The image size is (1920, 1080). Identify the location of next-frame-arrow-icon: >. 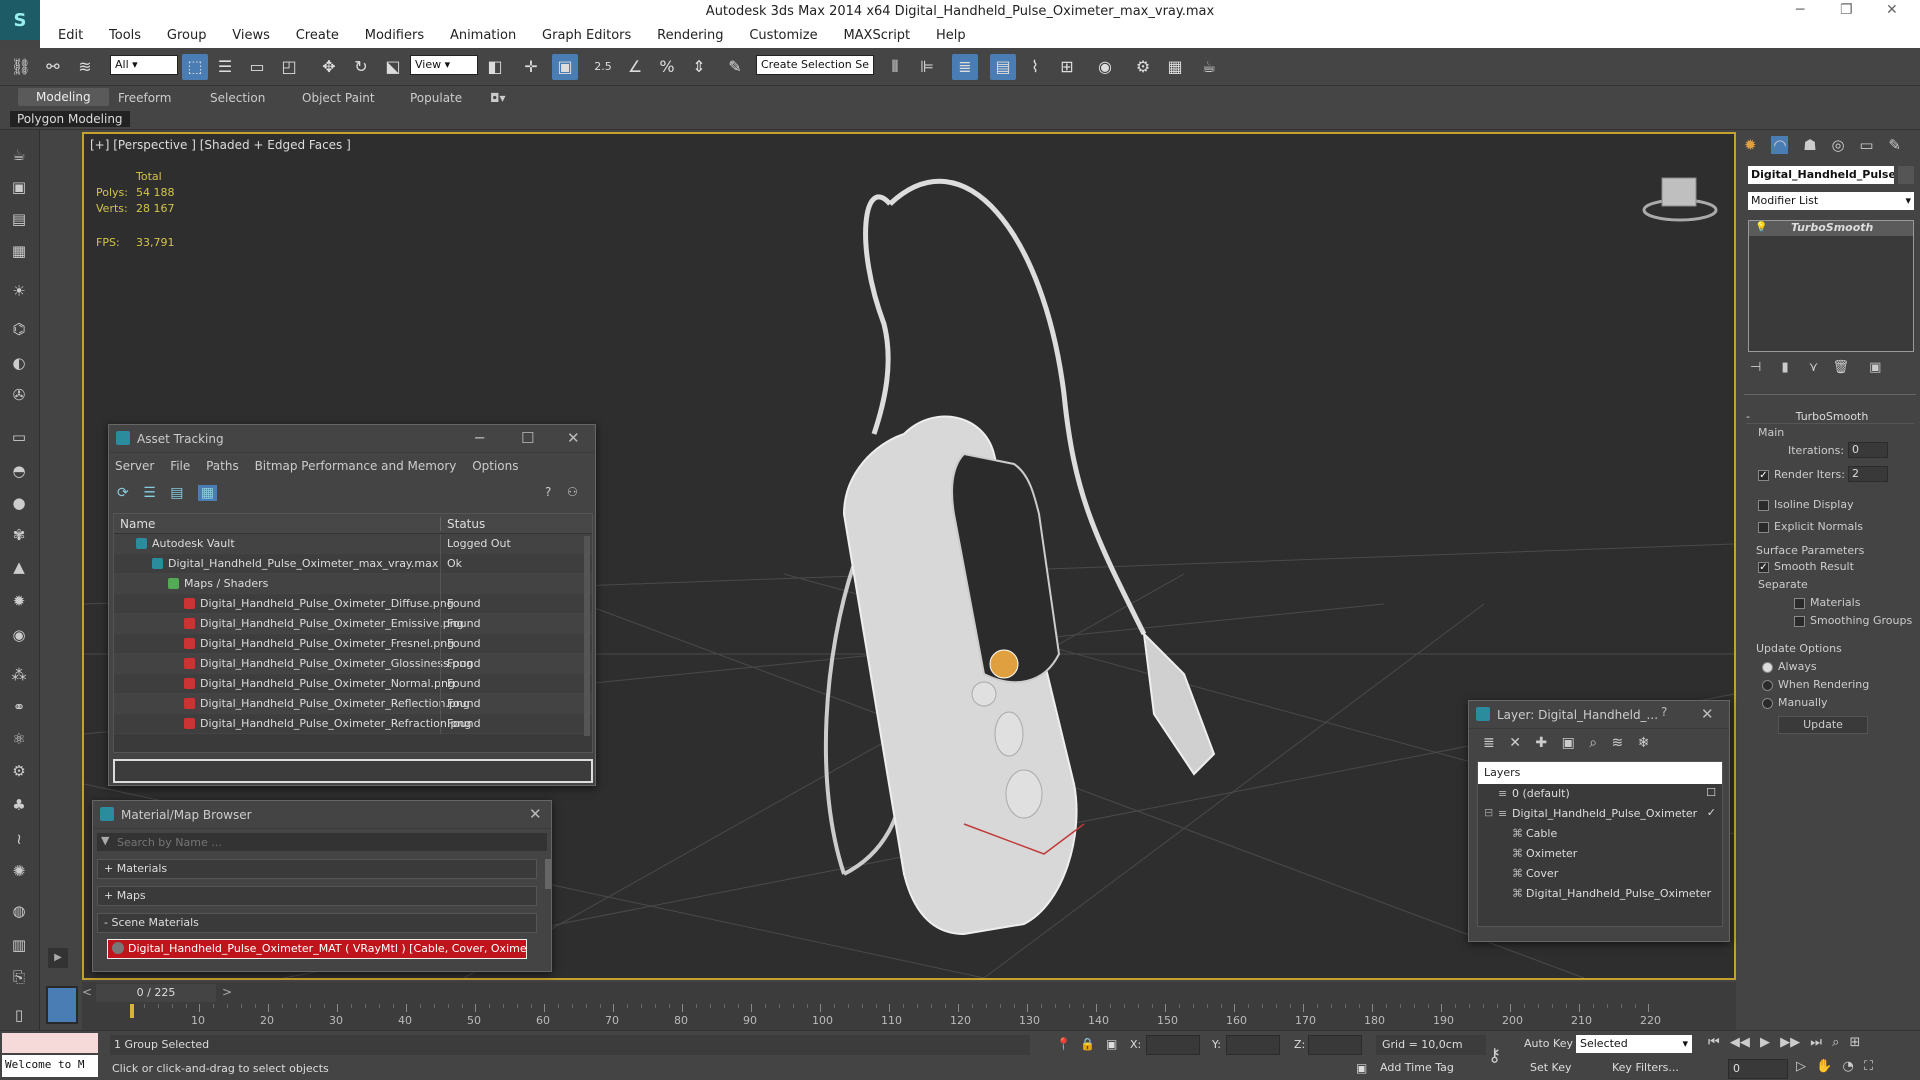
(227, 992).